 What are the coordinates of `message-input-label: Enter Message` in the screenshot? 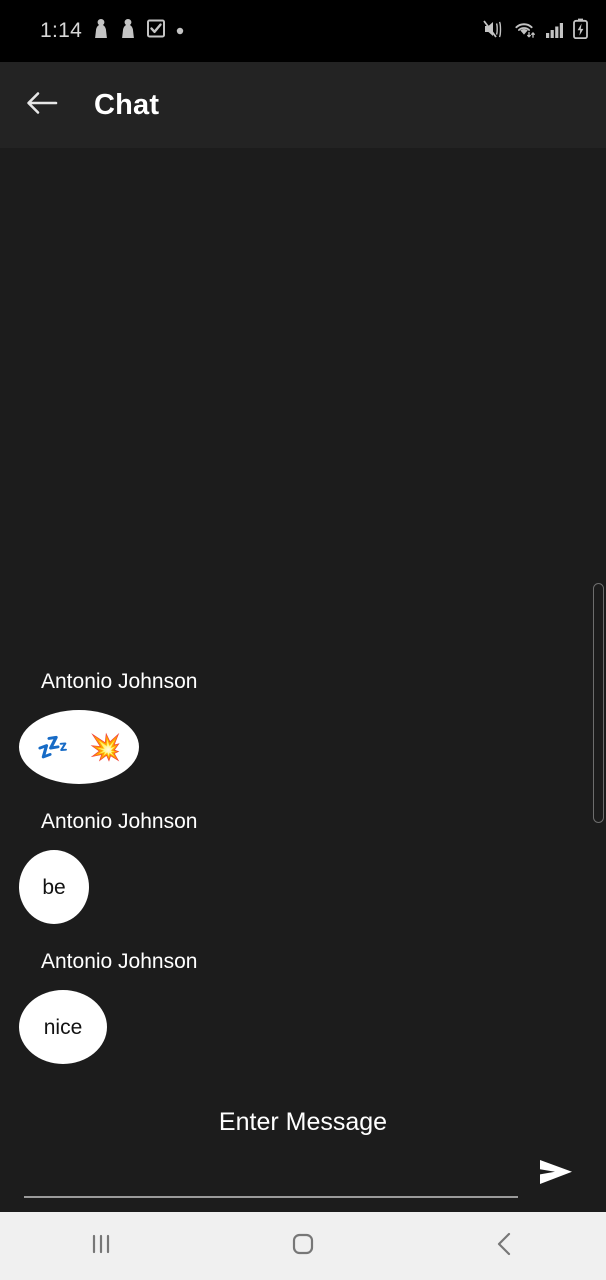 It's located at (303, 1122).